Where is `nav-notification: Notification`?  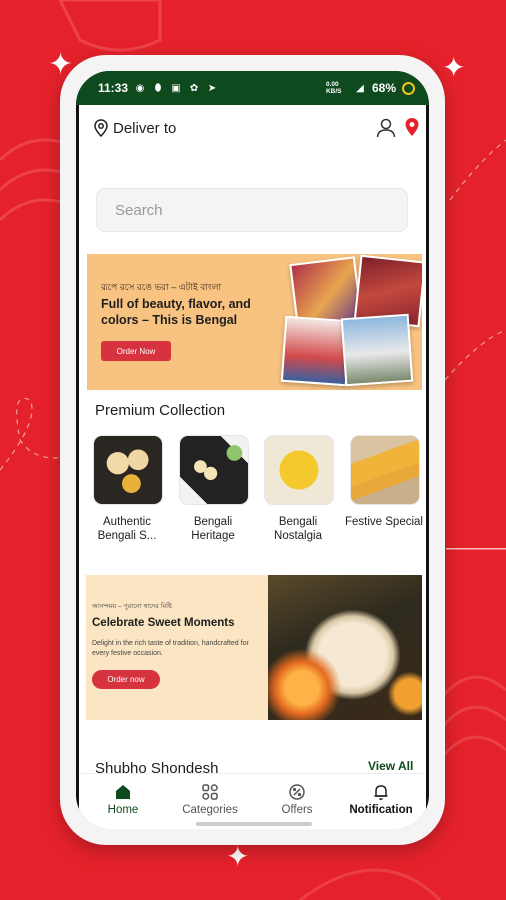 nav-notification: Notification is located at coordinates (381, 799).